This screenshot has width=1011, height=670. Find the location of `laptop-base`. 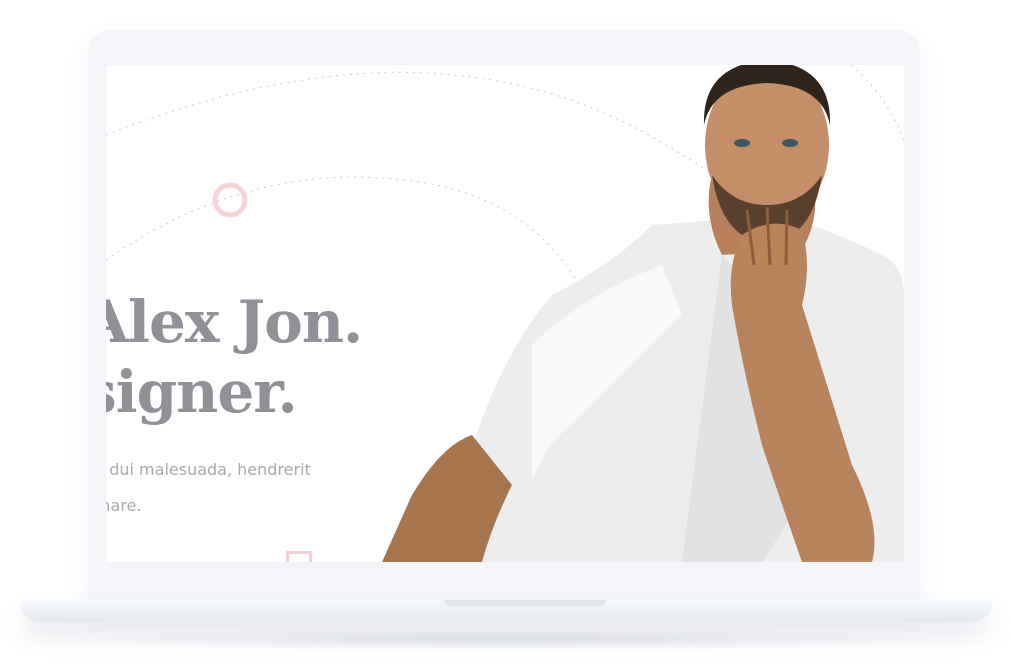

laptop-base is located at coordinates (506, 611).